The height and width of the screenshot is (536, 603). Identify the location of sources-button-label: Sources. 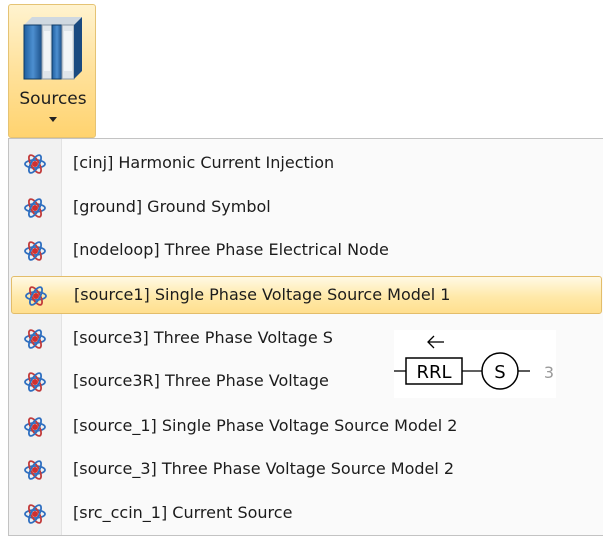
(53, 99).